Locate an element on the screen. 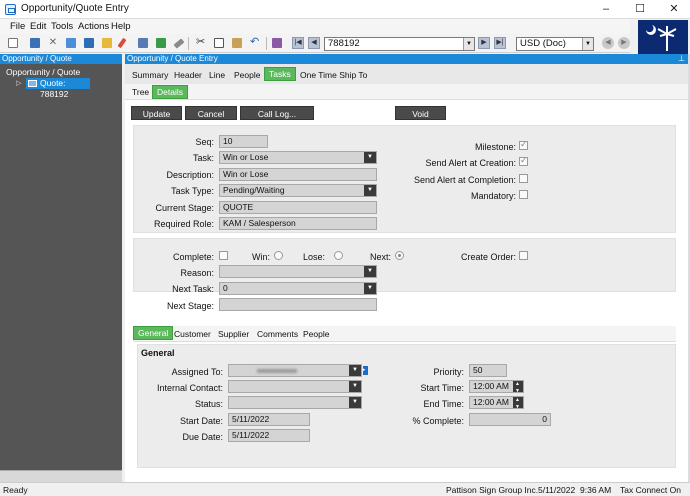 The height and width of the screenshot is (496, 690). new-icon is located at coordinates (13, 43).